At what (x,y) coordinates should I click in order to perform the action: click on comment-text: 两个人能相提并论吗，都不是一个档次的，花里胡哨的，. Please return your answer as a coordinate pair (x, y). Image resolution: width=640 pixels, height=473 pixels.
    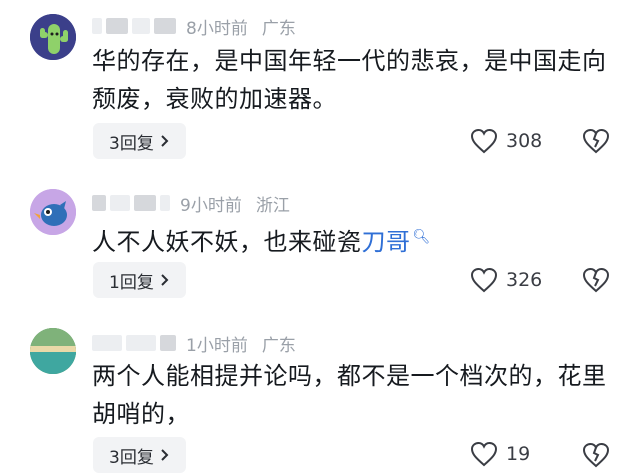
    Looking at the image, I should click on (352, 395).